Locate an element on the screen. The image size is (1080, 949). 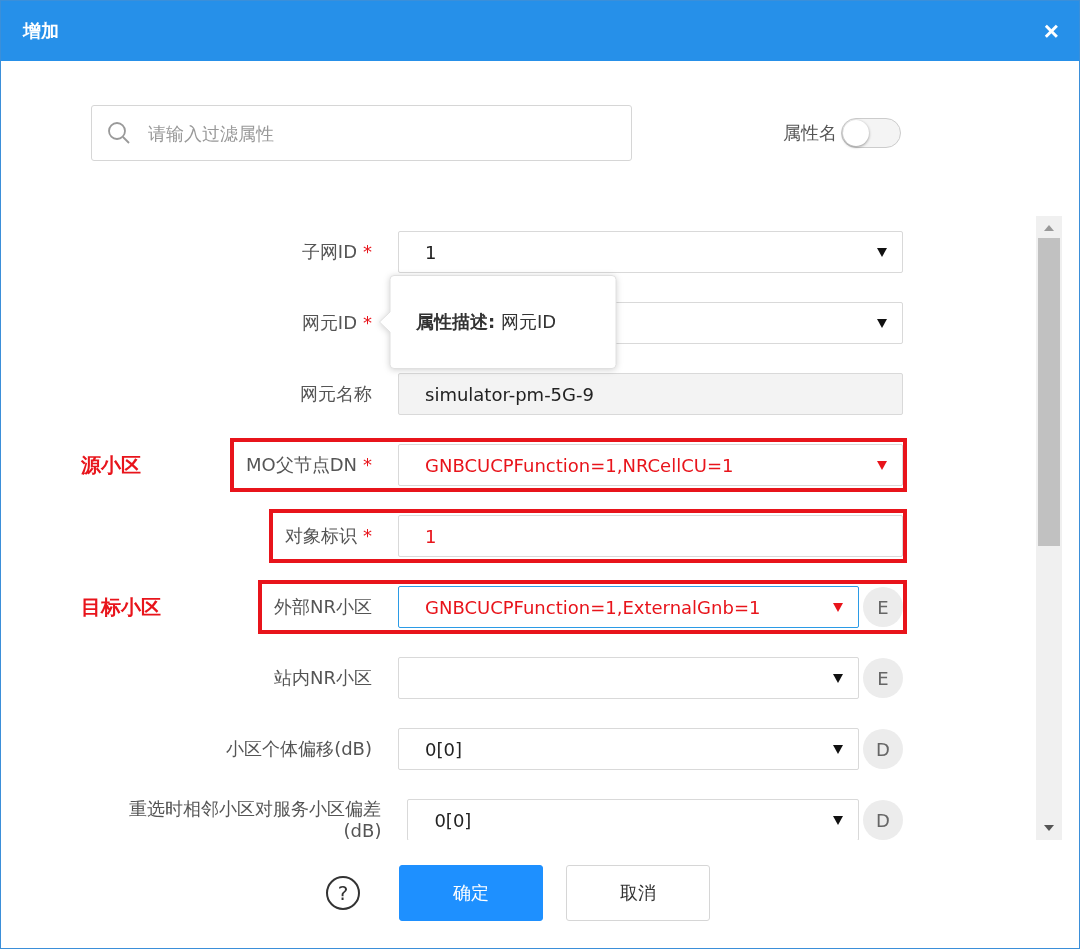
readonly-field: simulator-pm-5G-9 is located at coordinates (650, 394).